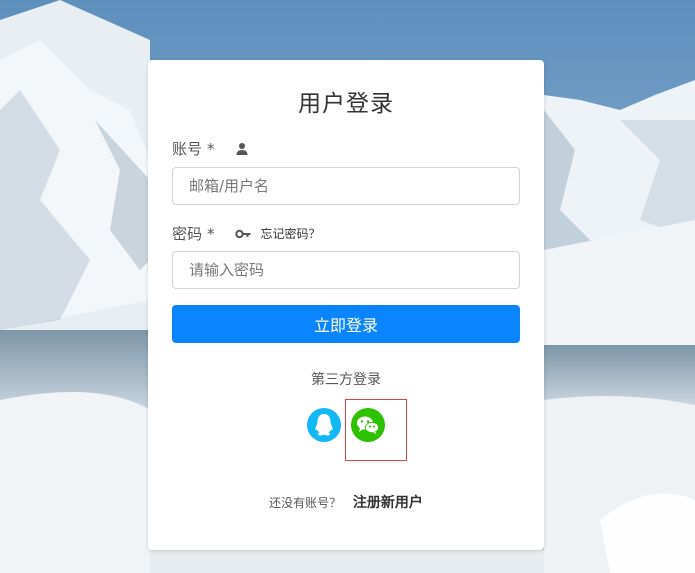  Describe the element at coordinates (305, 503) in the screenshot. I see `register-prompt: 还没有账号？` at that location.